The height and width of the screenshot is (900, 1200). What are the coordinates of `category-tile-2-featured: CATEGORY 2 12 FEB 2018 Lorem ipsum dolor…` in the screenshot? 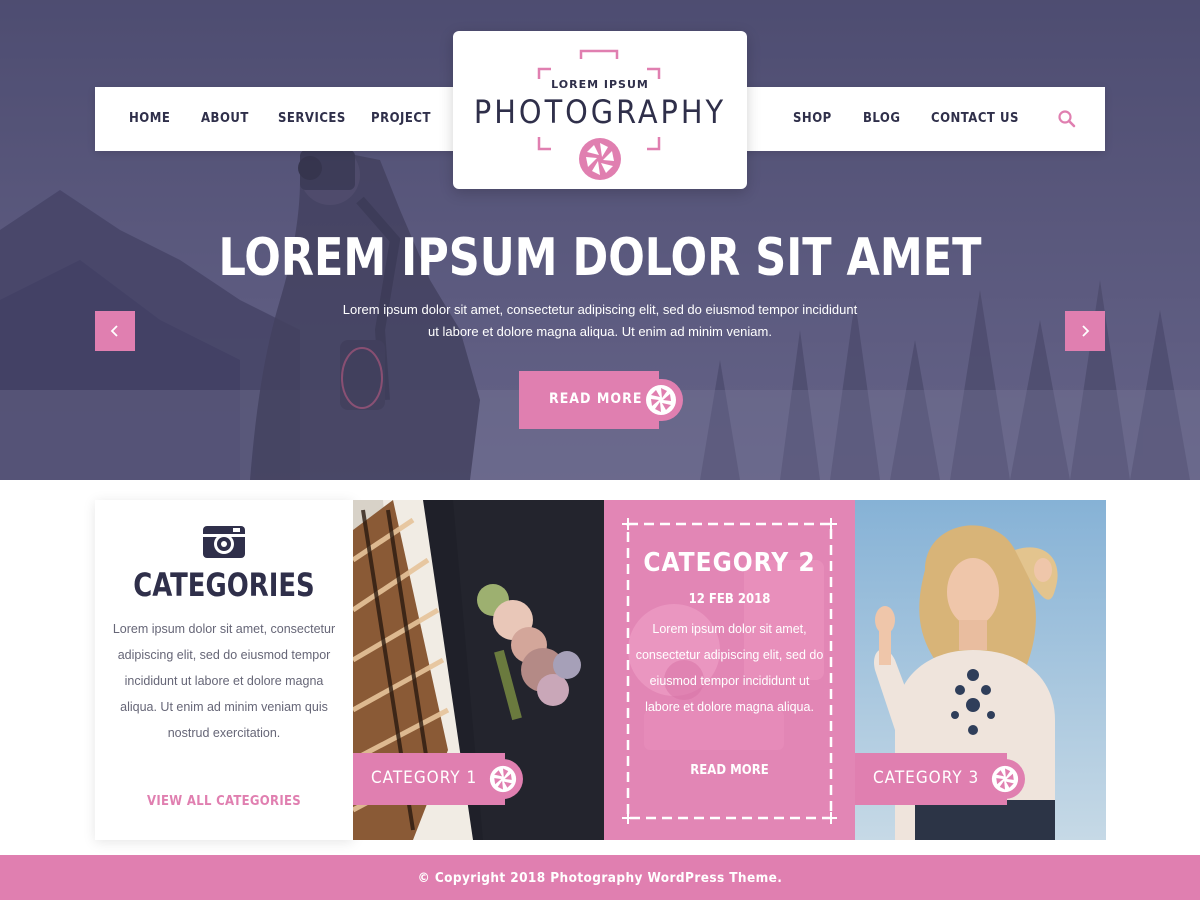 It's located at (729, 670).